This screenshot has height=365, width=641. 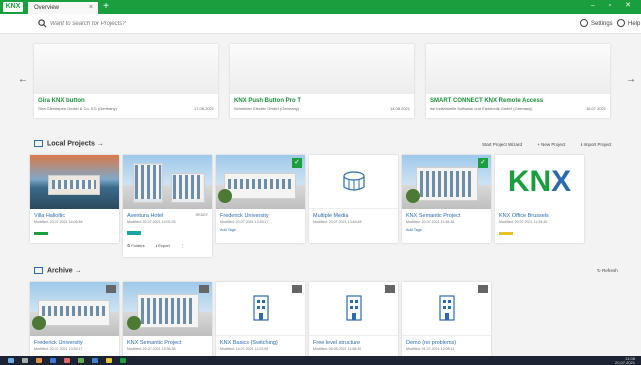 What do you see at coordinates (47, 8) in the screenshot?
I see `tab-label: Overview` at bounding box center [47, 8].